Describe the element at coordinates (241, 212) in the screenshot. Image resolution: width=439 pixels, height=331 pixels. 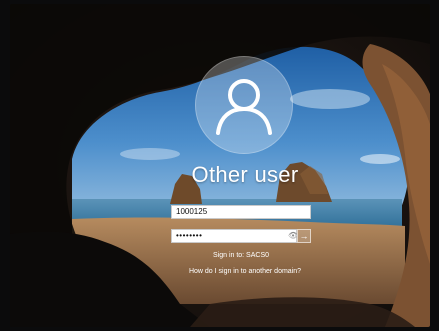
I see `username-field: 1000125` at that location.